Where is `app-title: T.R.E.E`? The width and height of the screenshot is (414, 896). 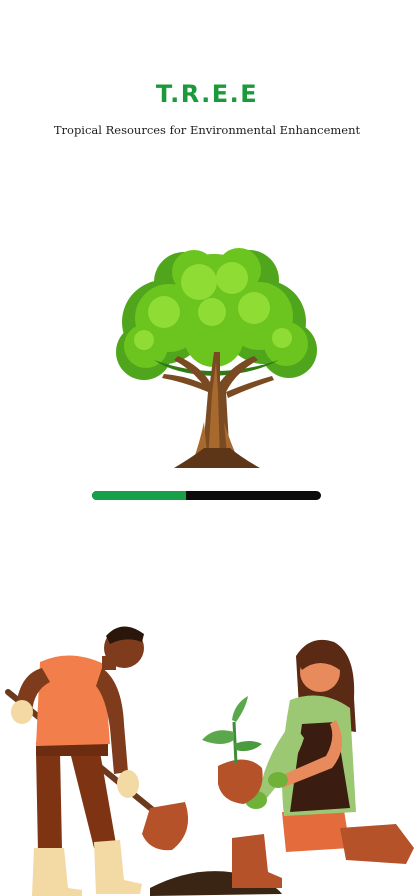 app-title: T.R.E.E is located at coordinates (207, 94).